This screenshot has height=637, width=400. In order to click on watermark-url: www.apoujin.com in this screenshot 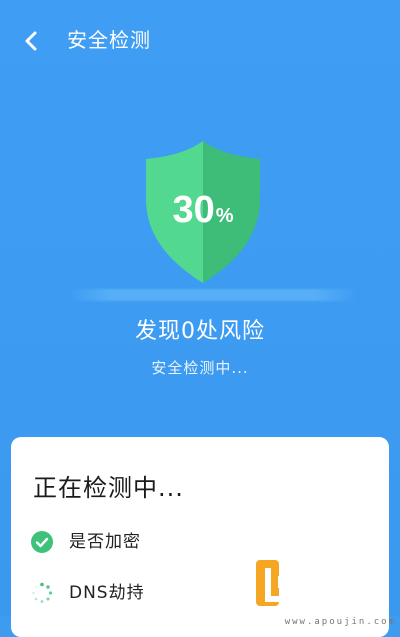, I will do `click(340, 622)`.